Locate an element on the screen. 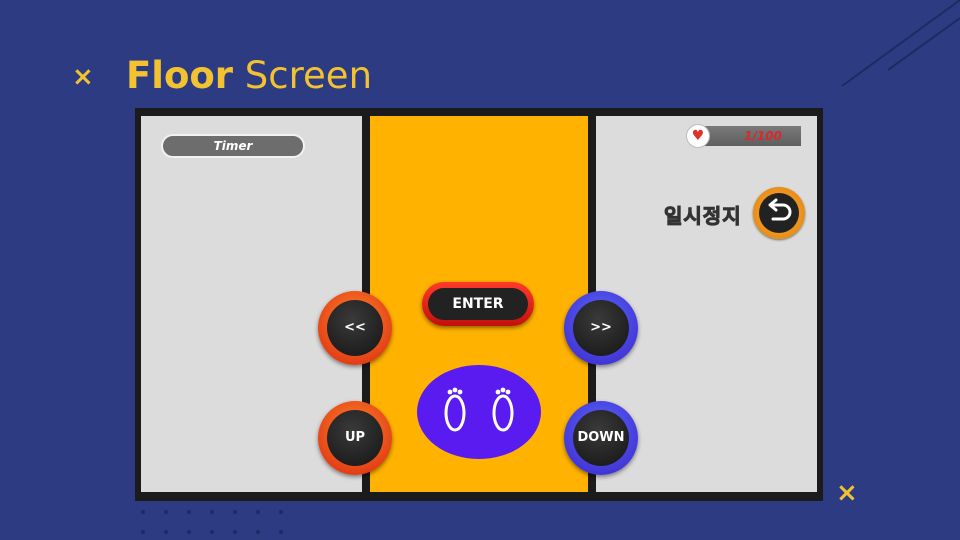 The width and height of the screenshot is (960, 540). right-button: >> is located at coordinates (601, 328).